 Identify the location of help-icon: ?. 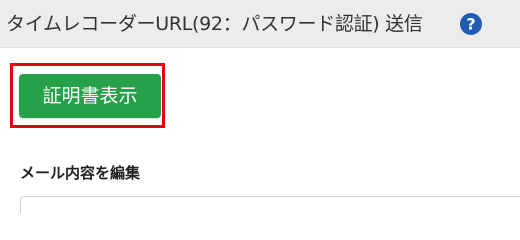
(471, 24).